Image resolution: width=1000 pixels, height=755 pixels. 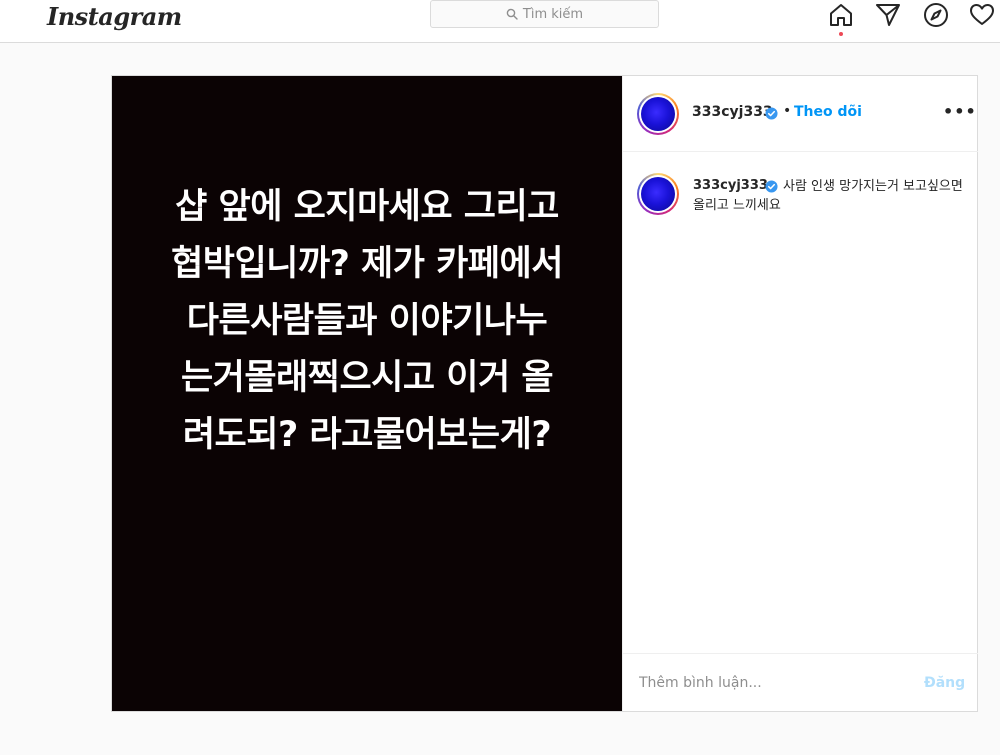 I want to click on caption-avatar, so click(x=658, y=194).